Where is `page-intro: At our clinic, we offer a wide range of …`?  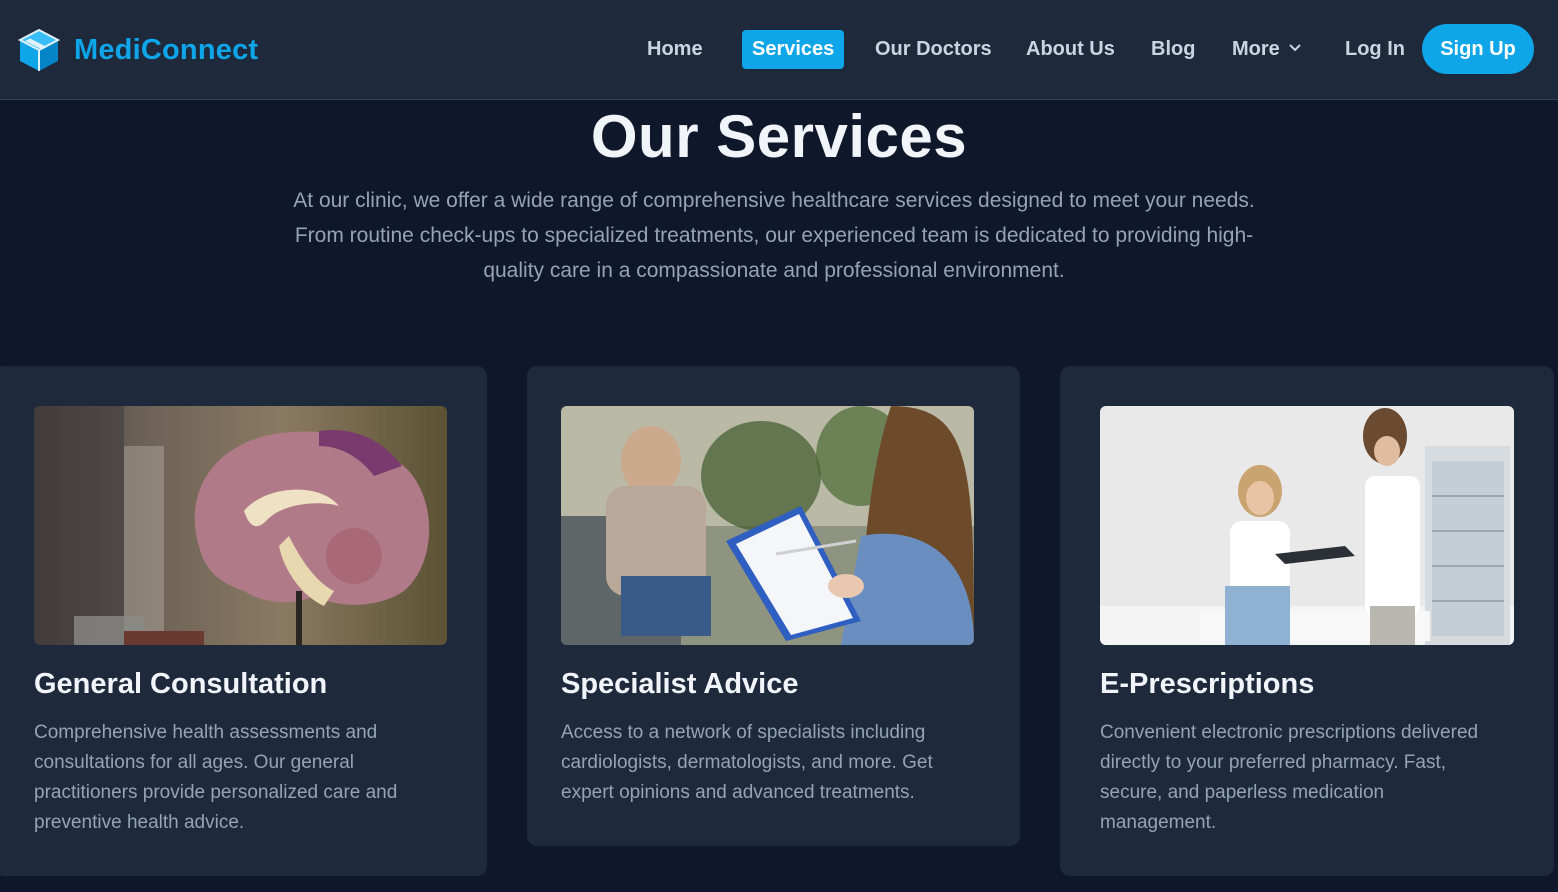
page-intro: At our clinic, we offer a wide range of … is located at coordinates (774, 235).